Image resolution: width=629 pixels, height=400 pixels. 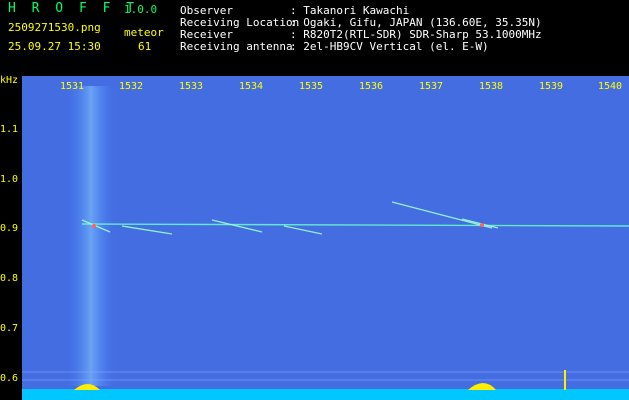 What do you see at coordinates (9, 179) in the screenshot?
I see `y-tick-2: 1.0` at bounding box center [9, 179].